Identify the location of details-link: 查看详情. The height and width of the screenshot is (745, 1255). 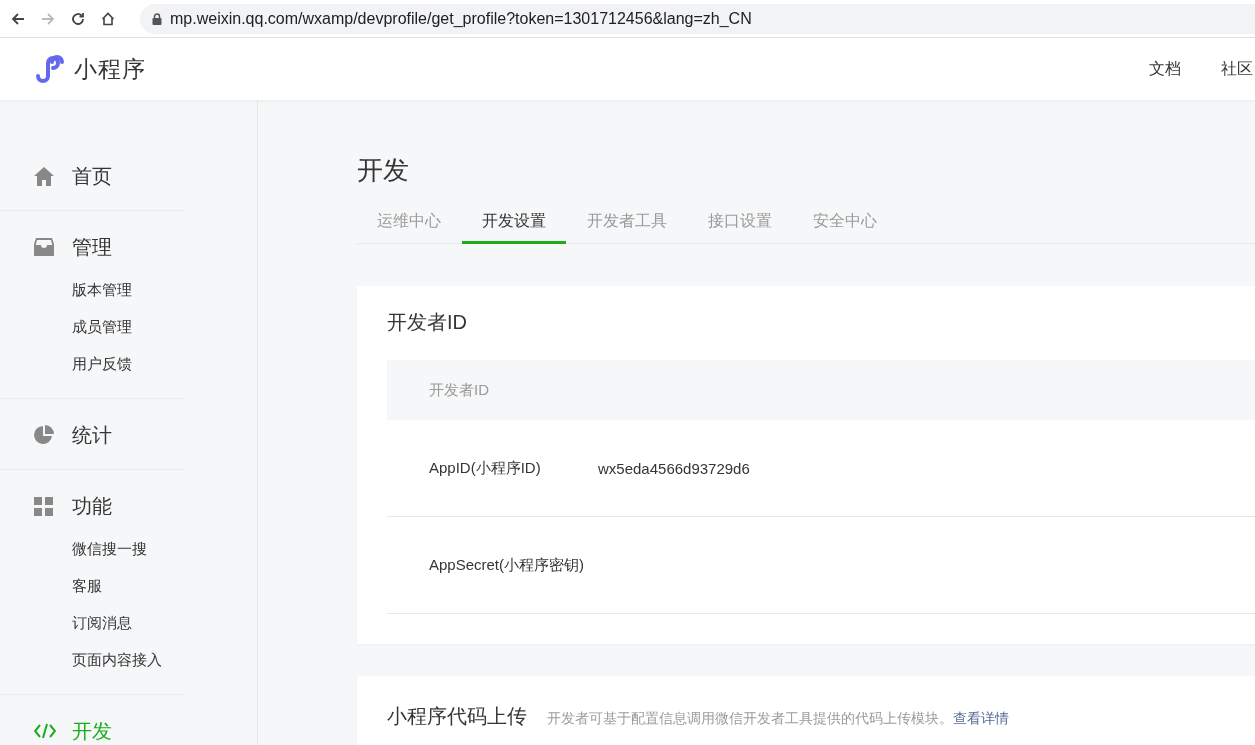
(981, 718).